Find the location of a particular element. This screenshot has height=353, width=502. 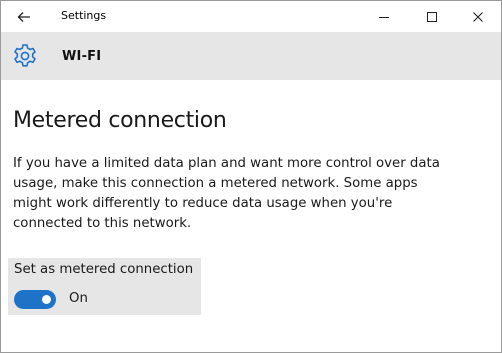

title-bar: Settings is located at coordinates (251, 16).